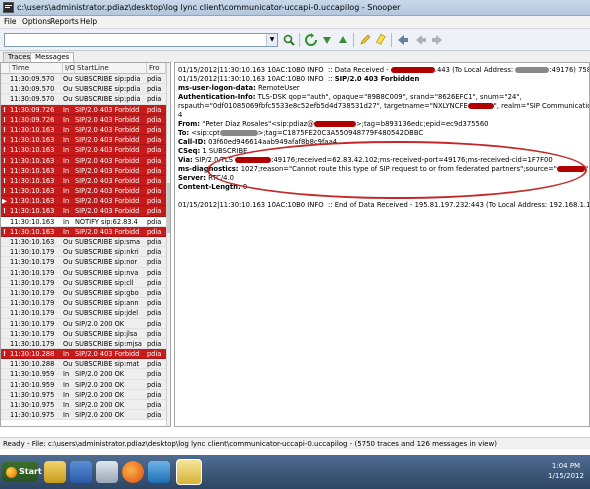  Describe the element at coordinates (353, 40) in the screenshot. I see `toolbar-separator` at that location.